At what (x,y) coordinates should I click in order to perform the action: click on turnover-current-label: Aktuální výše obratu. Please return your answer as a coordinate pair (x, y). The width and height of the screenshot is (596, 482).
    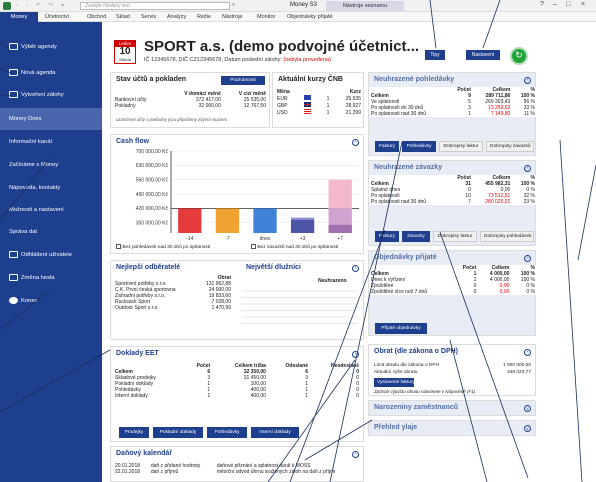
    Looking at the image, I should click on (396, 372).